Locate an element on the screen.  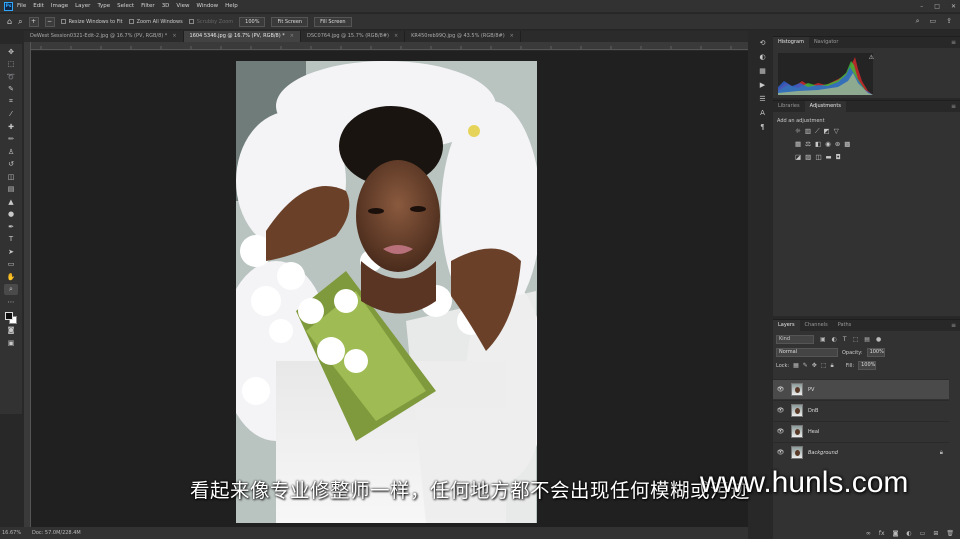
filter-toggle-icon: ● is located at coordinates (878, 339).